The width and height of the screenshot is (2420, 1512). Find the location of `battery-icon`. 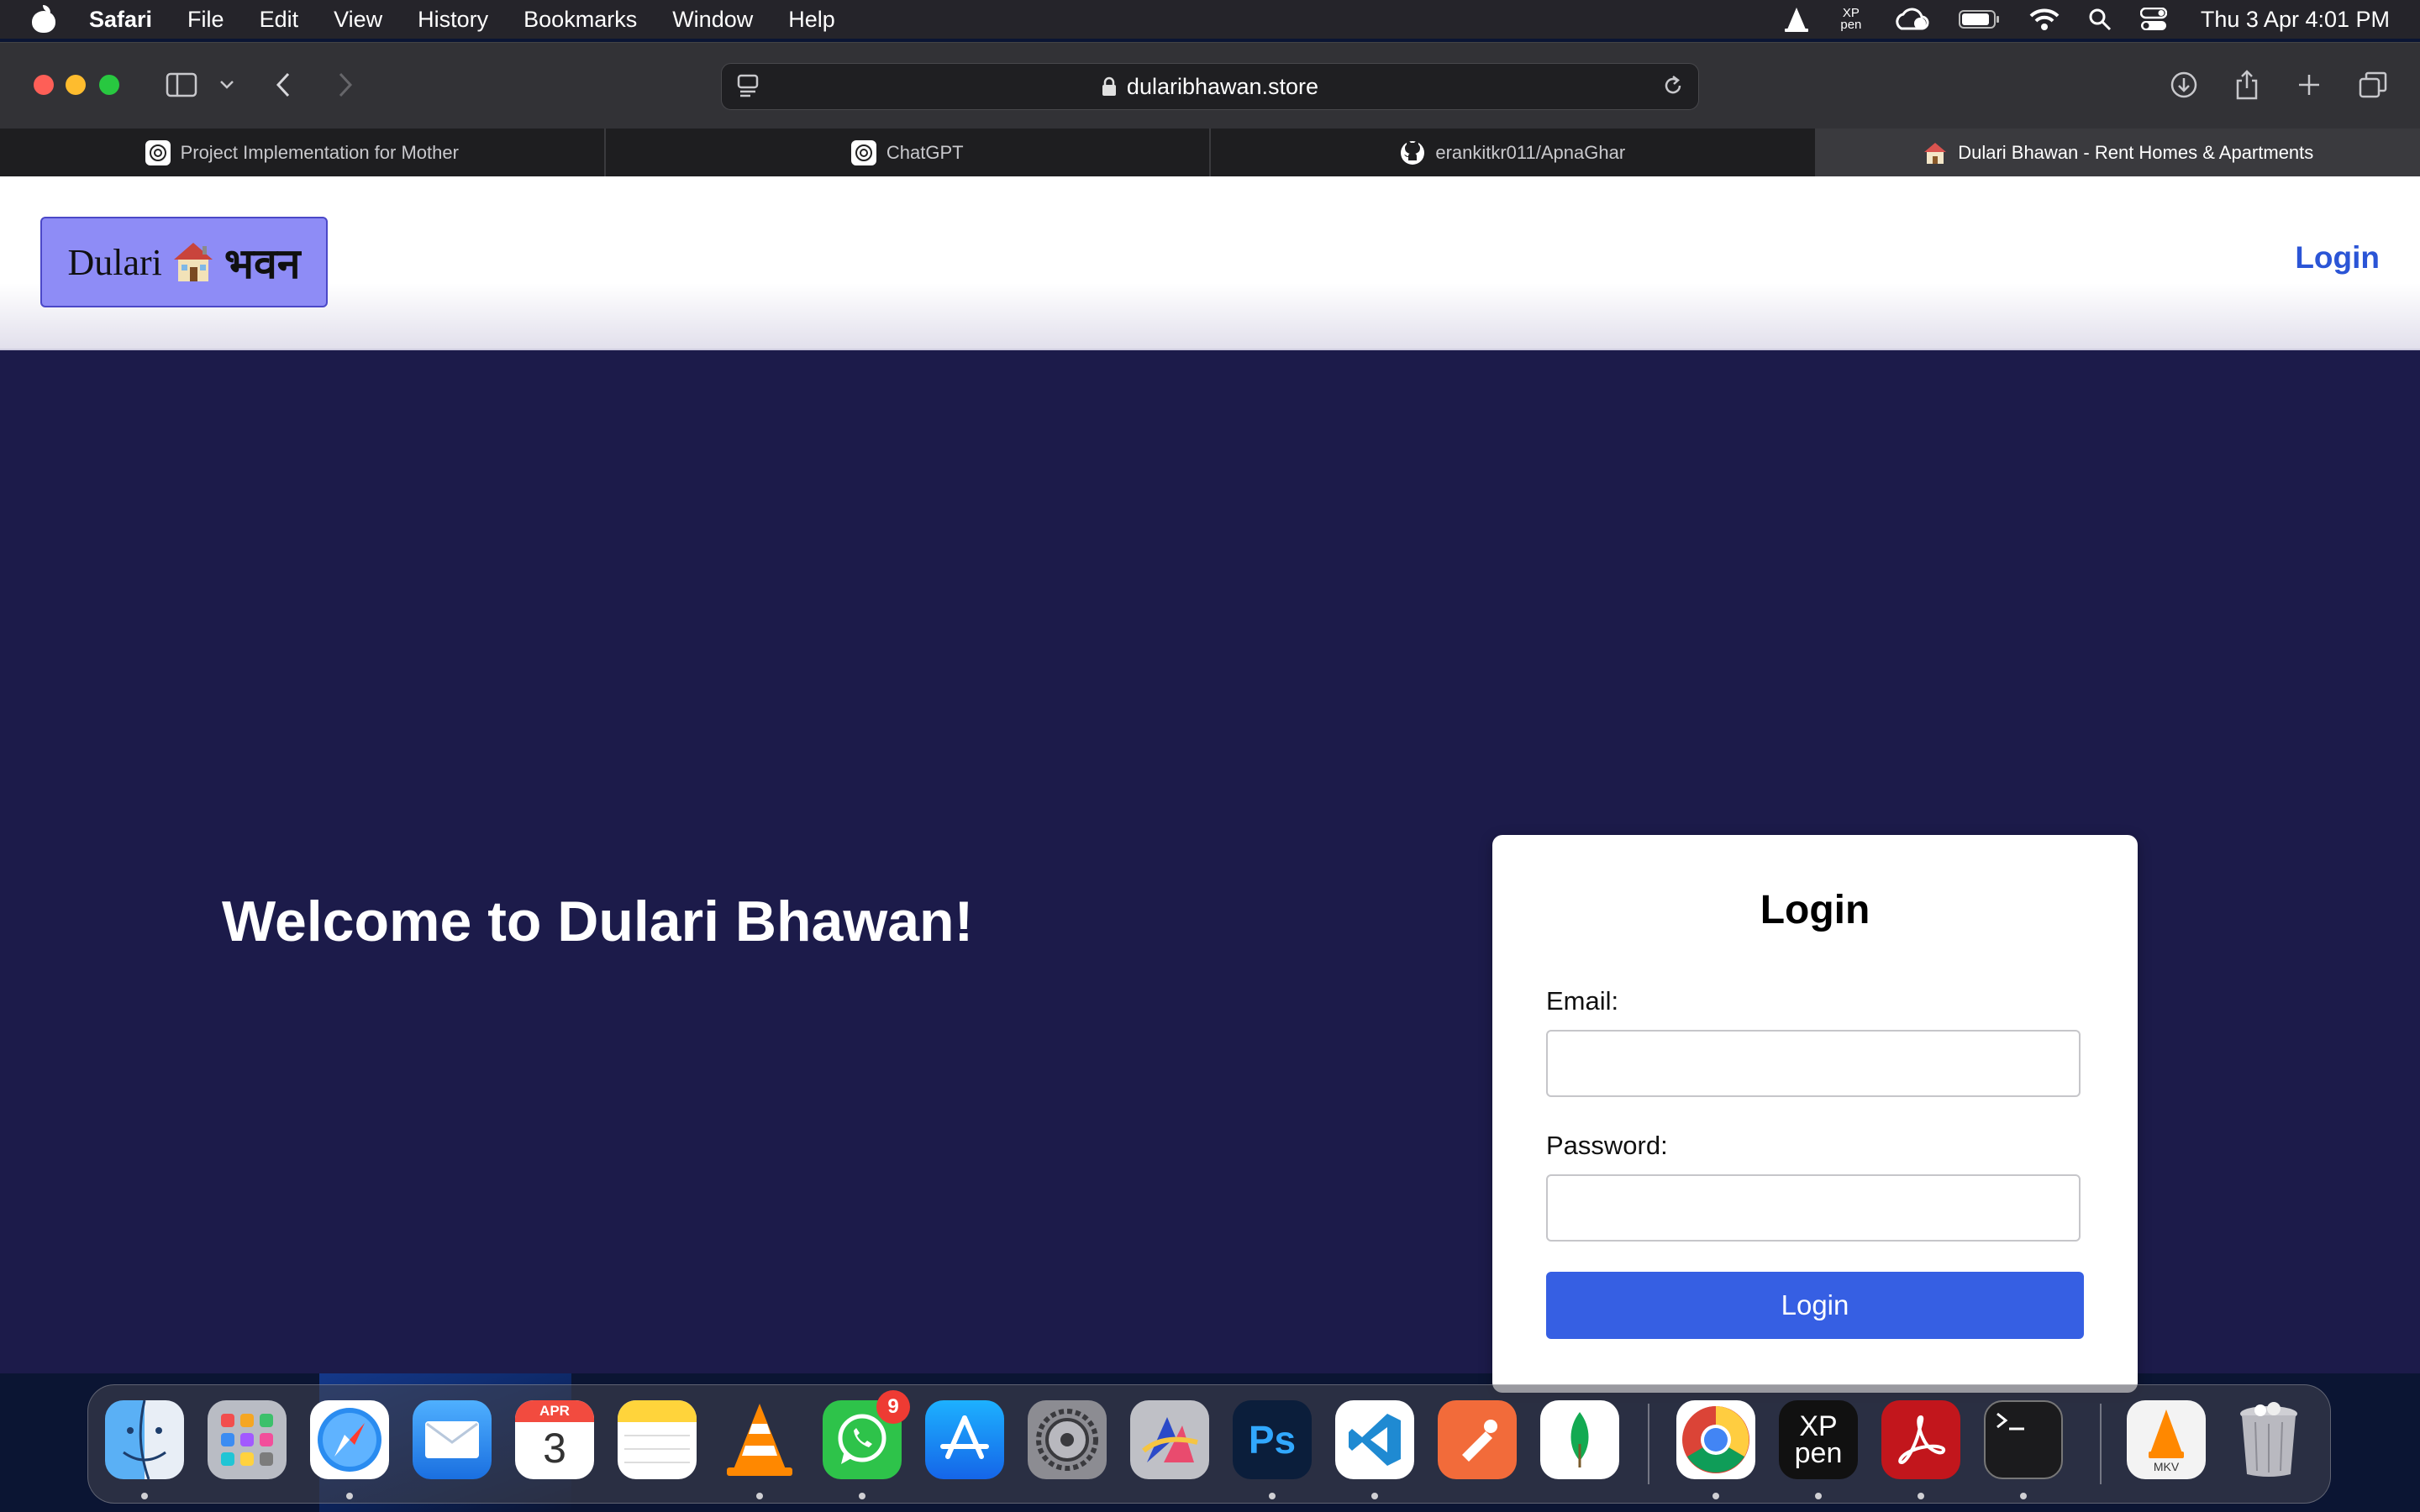

battery-icon is located at coordinates (1980, 19).